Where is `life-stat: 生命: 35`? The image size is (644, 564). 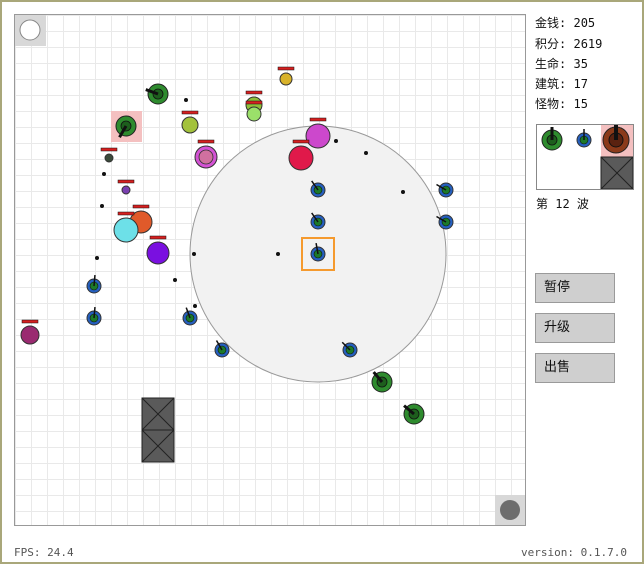
life-stat: 生命: 35 is located at coordinates (561, 64).